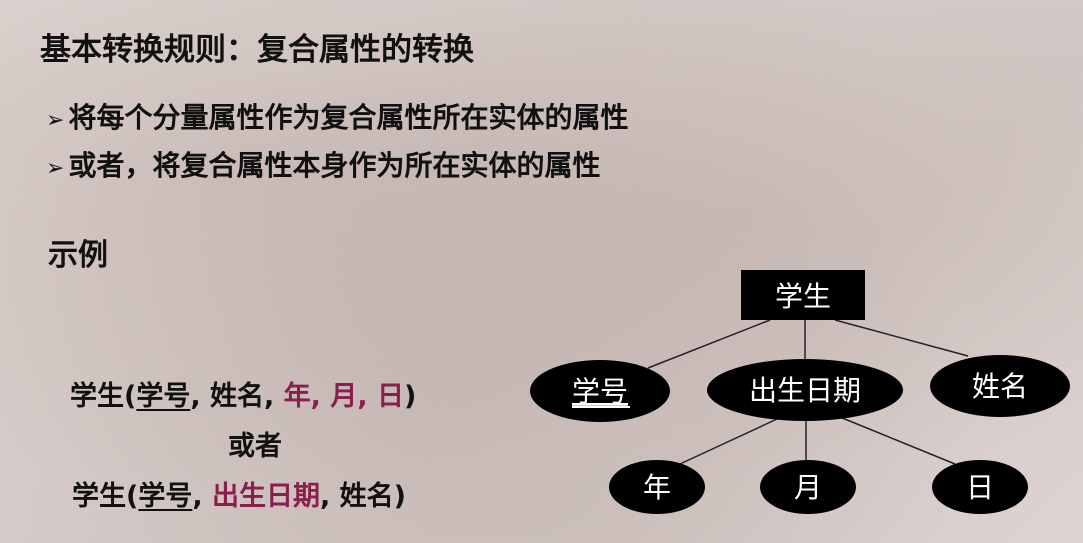 The width and height of the screenshot is (1083, 543). I want to click on key-attribute-label: 学号, so click(600, 391).